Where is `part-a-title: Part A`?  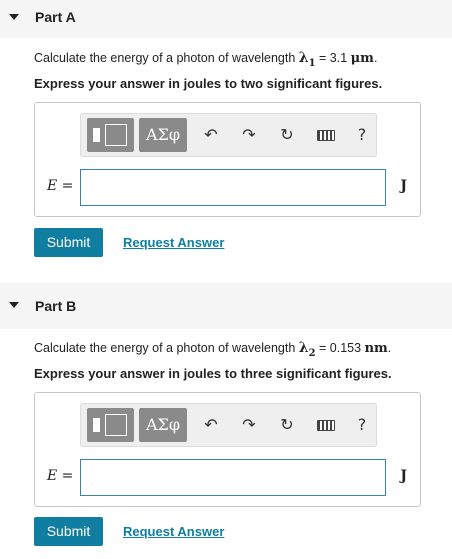 part-a-title: Part A is located at coordinates (55, 17).